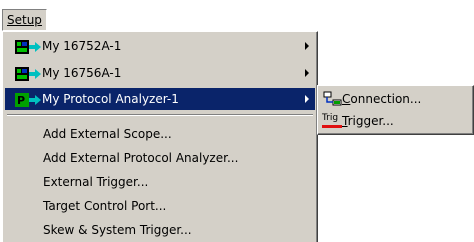 The image size is (474, 242). I want to click on menu-item-my-16756a-1: My 16756A-1, so click(160, 73).